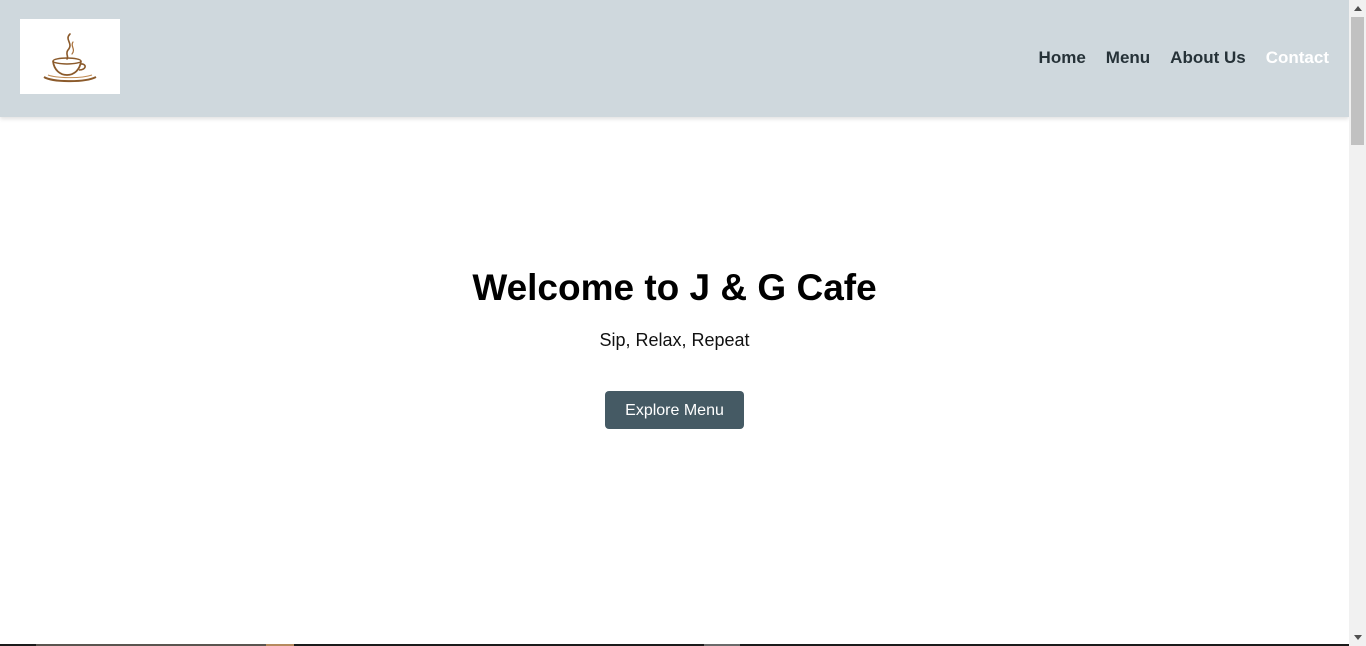 Image resolution: width=1366 pixels, height=646 pixels. What do you see at coordinates (1357, 323) in the screenshot?
I see `vertical-scrollbar` at bounding box center [1357, 323].